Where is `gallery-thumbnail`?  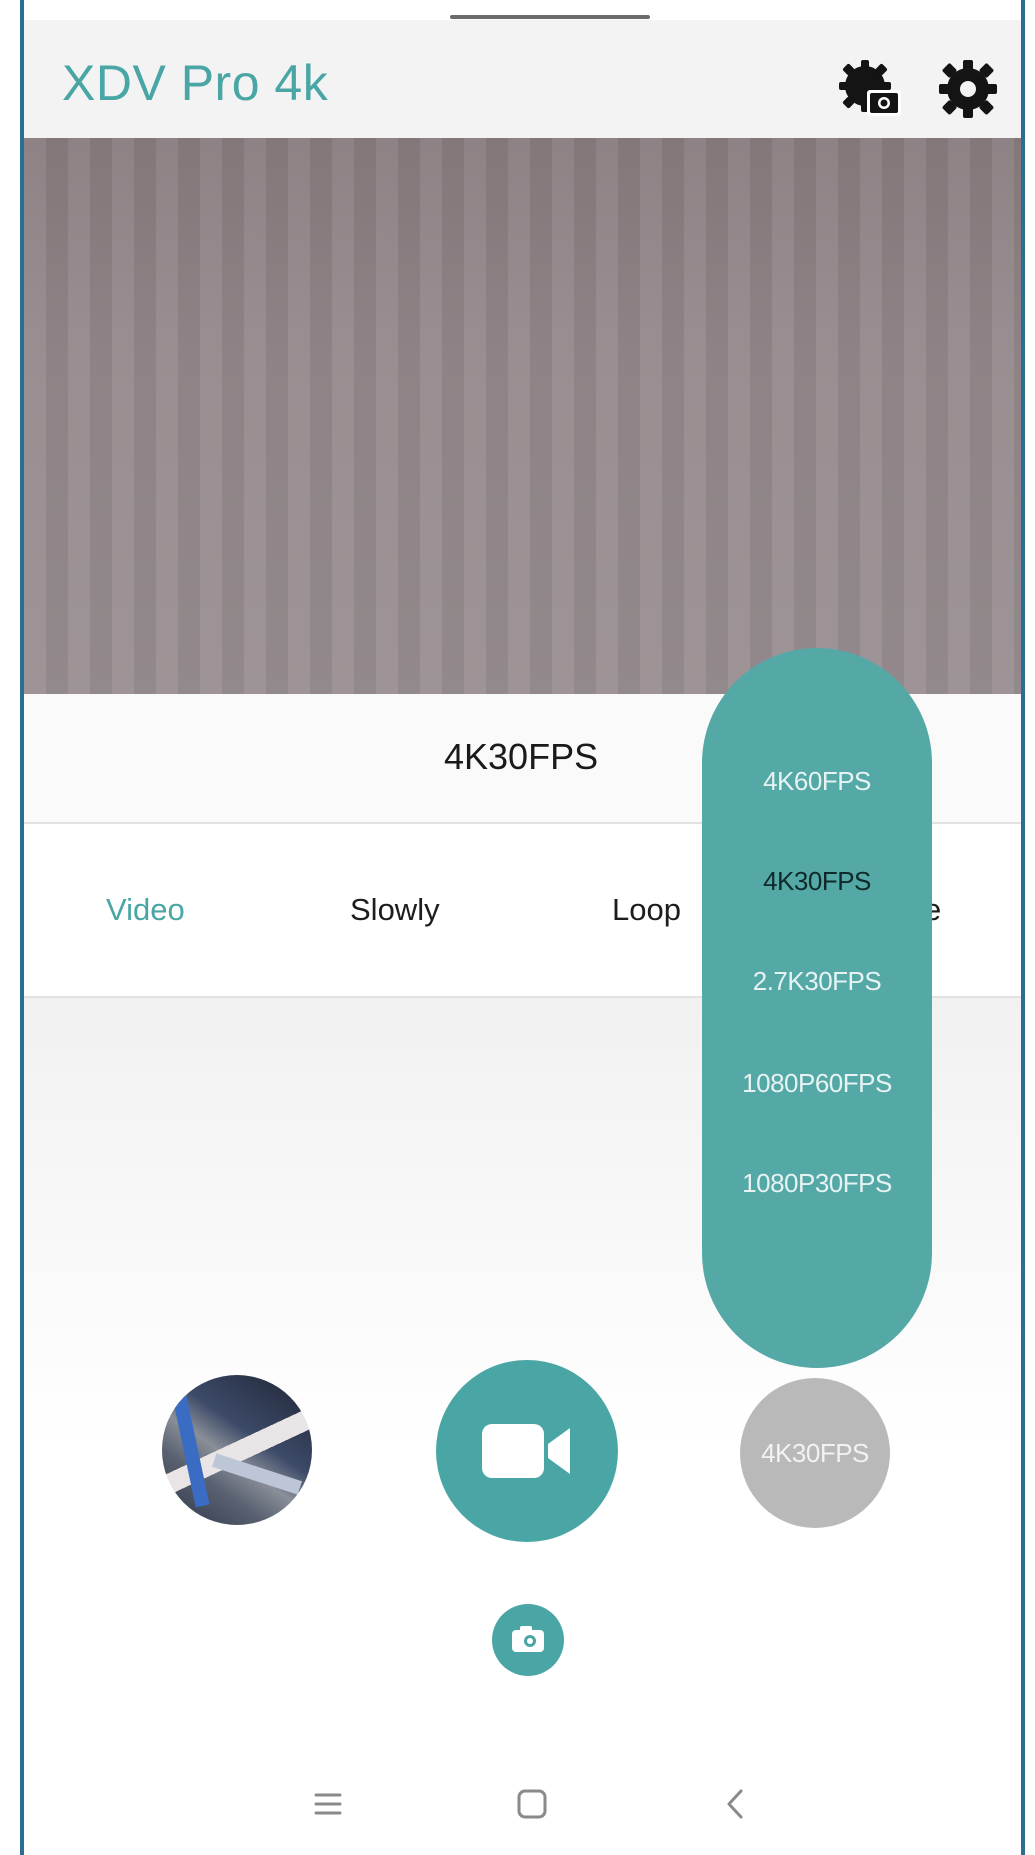
gallery-thumbnail is located at coordinates (237, 1450).